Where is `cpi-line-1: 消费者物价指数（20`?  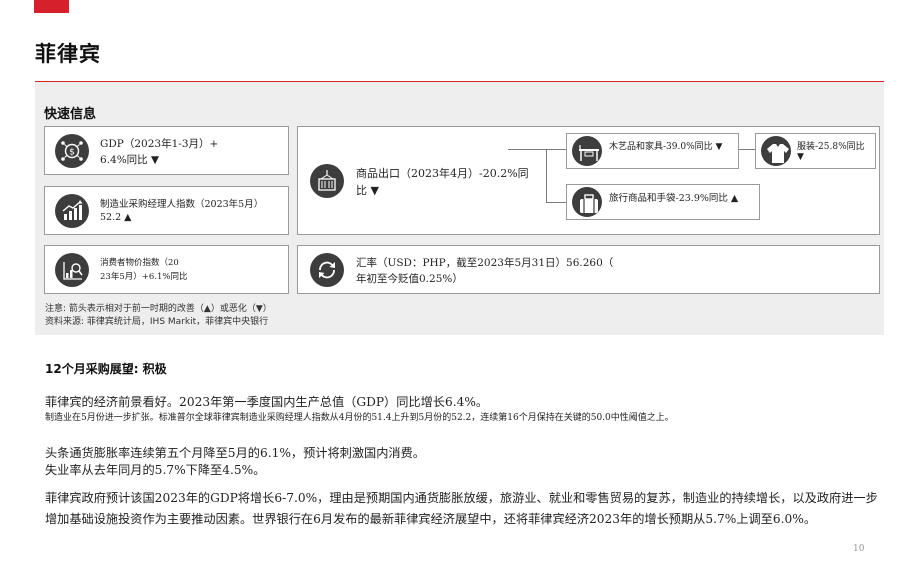 cpi-line-1: 消费者物价指数（20 is located at coordinates (139, 263).